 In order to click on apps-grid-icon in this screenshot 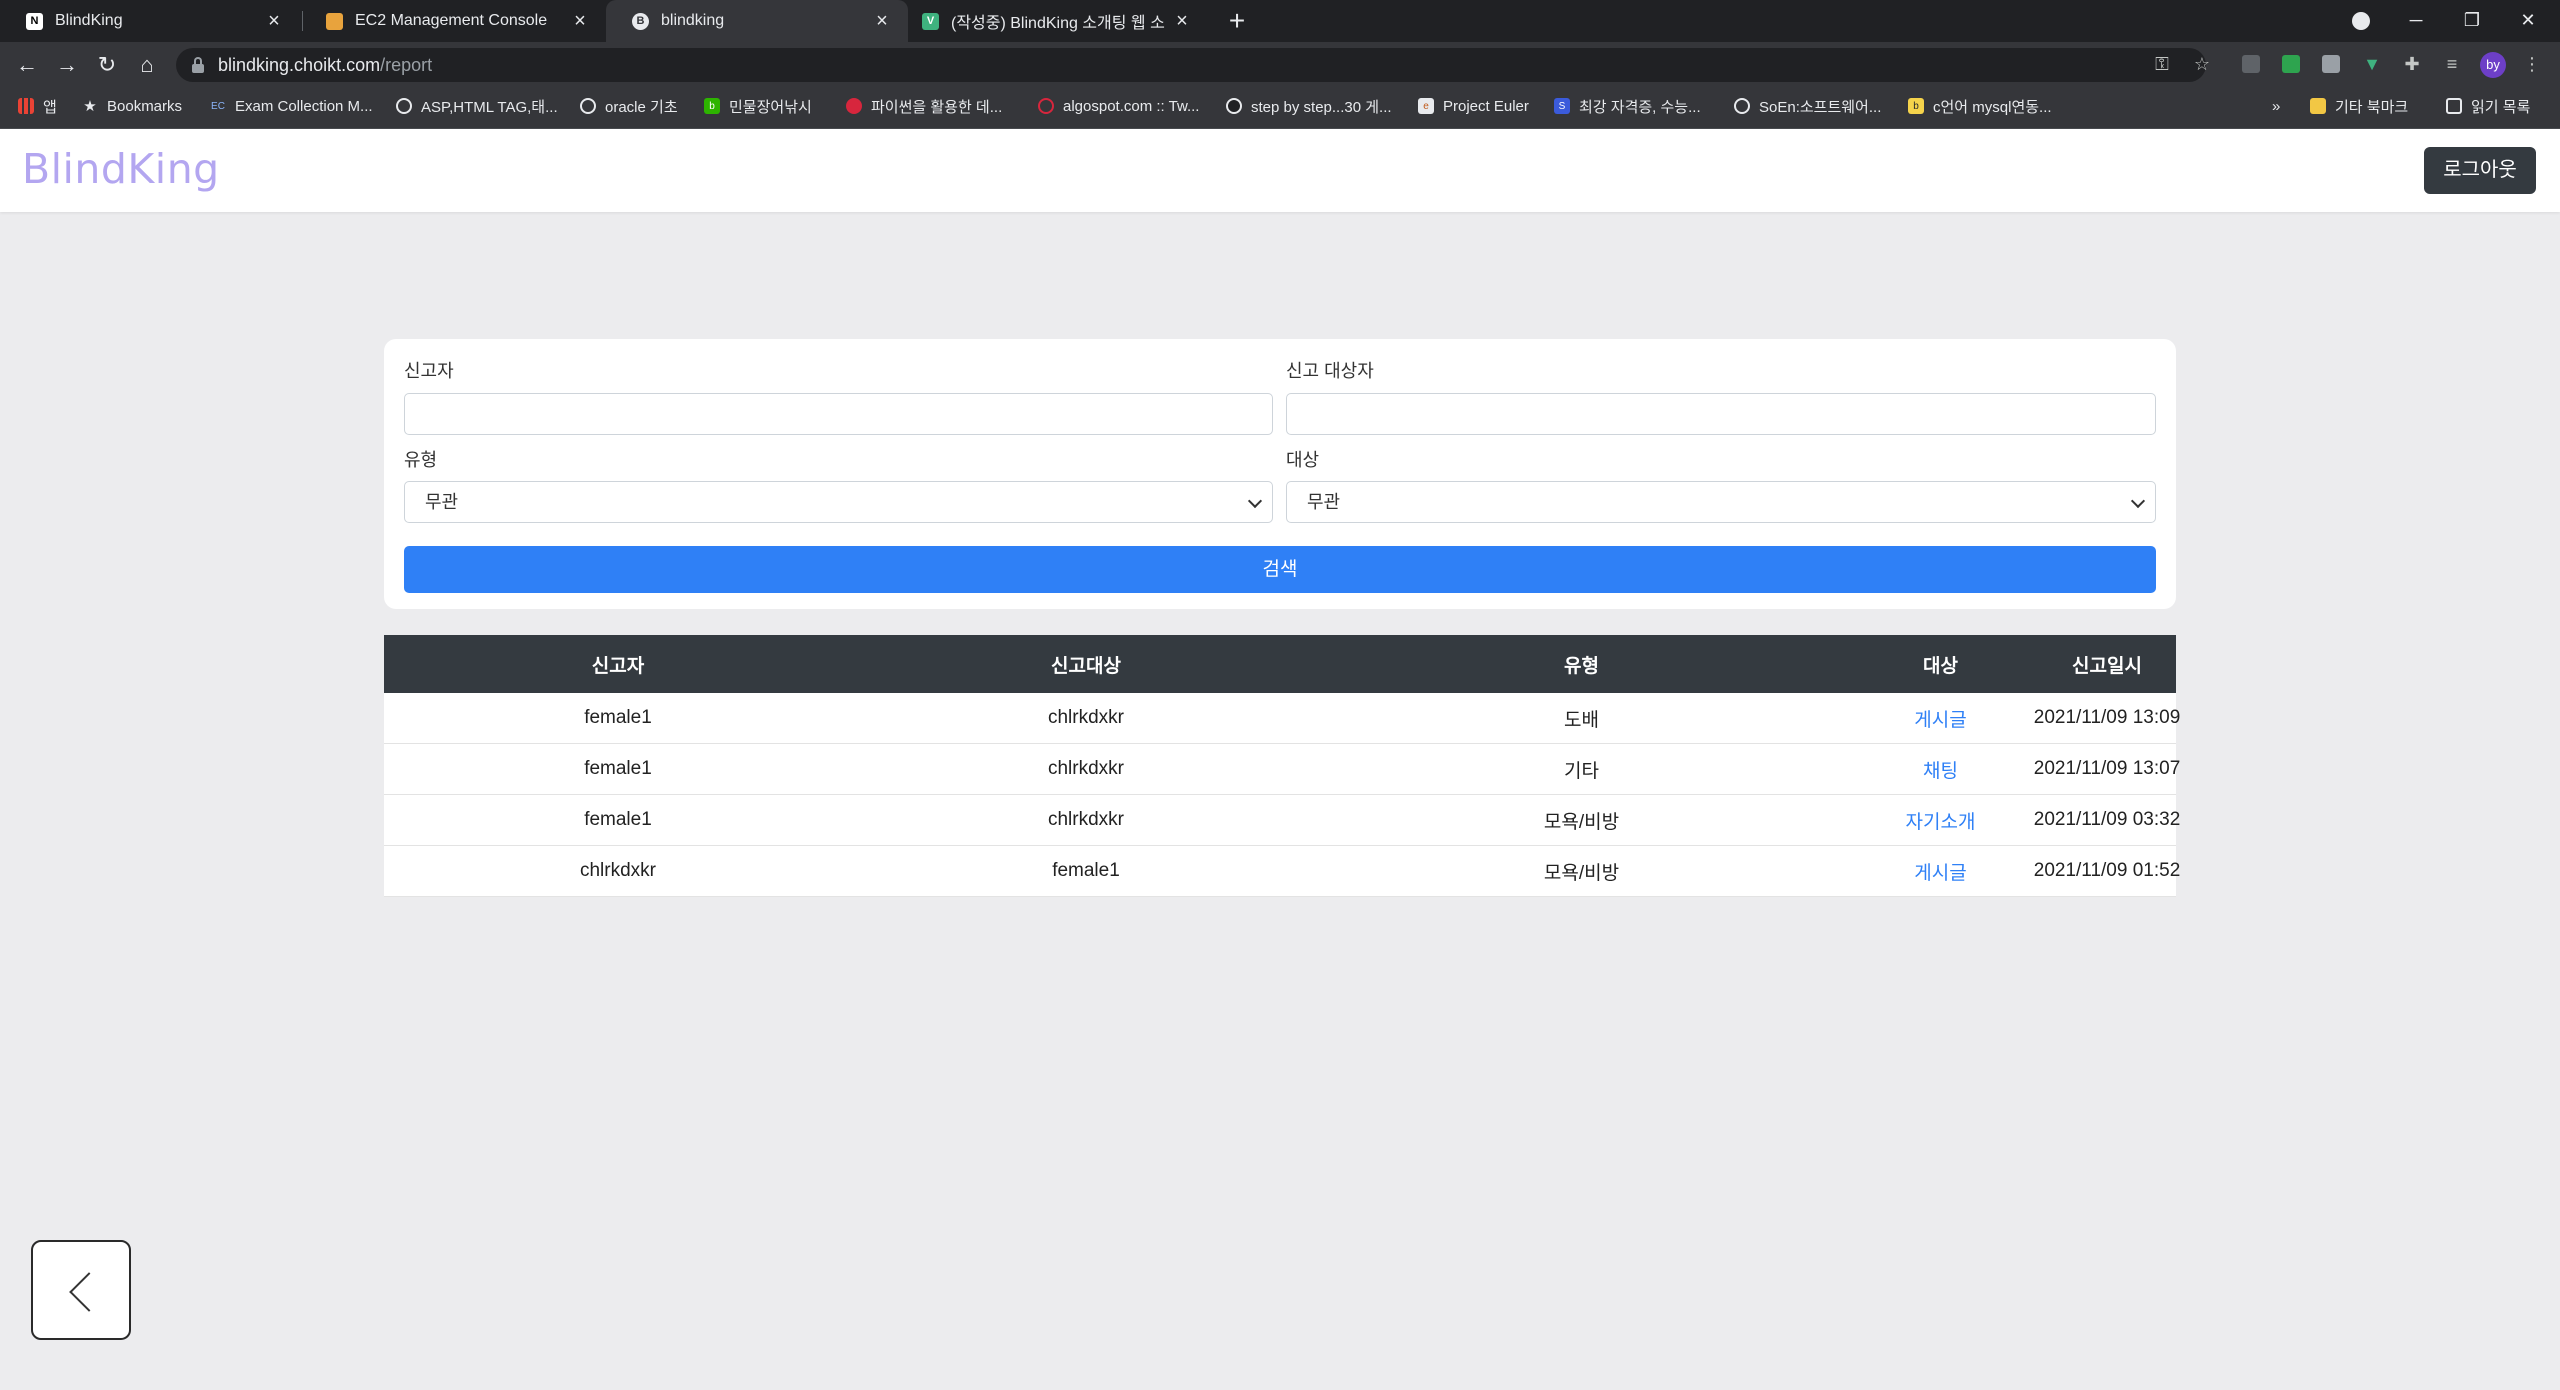, I will do `click(26, 106)`.